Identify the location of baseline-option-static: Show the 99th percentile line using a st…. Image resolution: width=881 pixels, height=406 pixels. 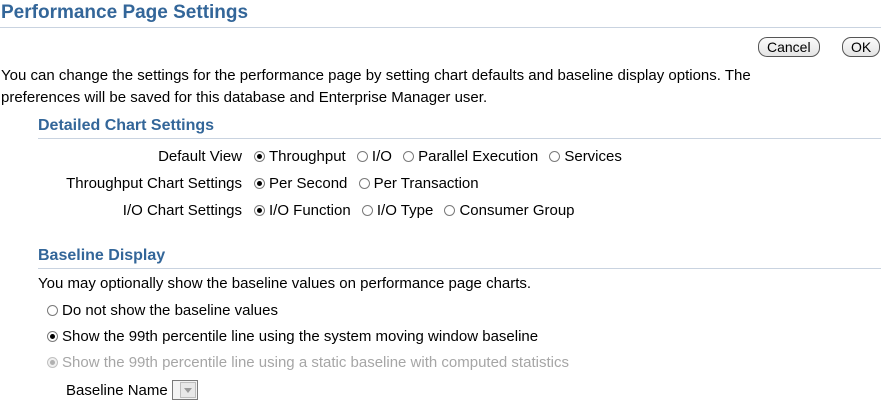
(308, 363).